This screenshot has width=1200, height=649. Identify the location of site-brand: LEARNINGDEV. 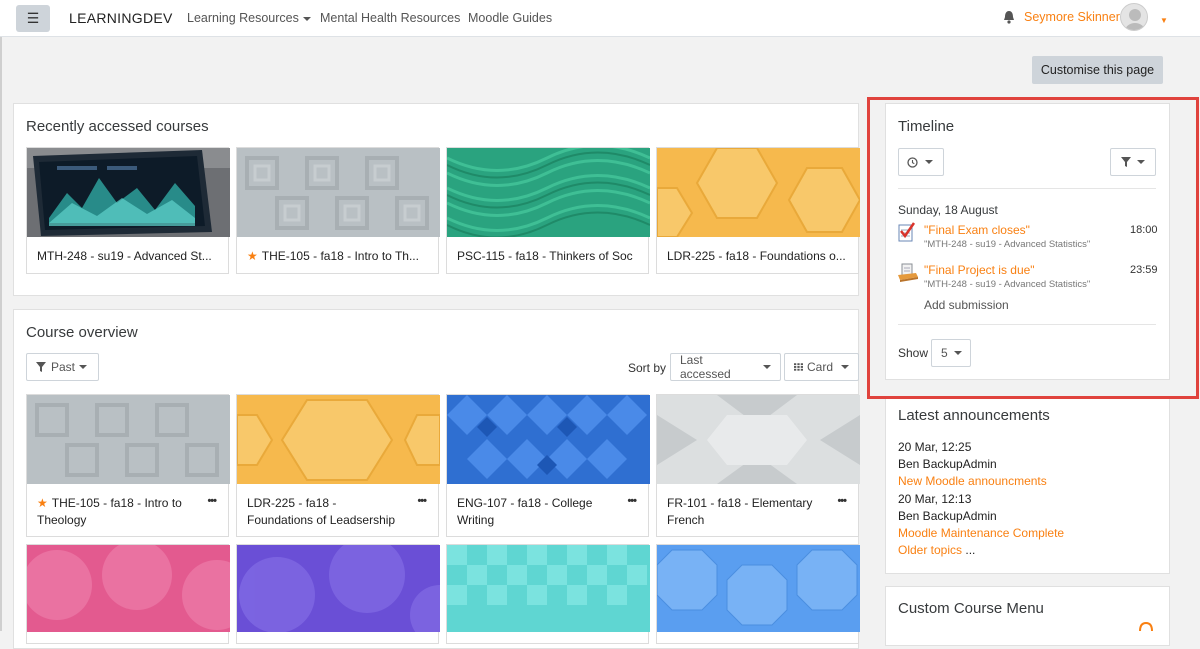
(121, 18).